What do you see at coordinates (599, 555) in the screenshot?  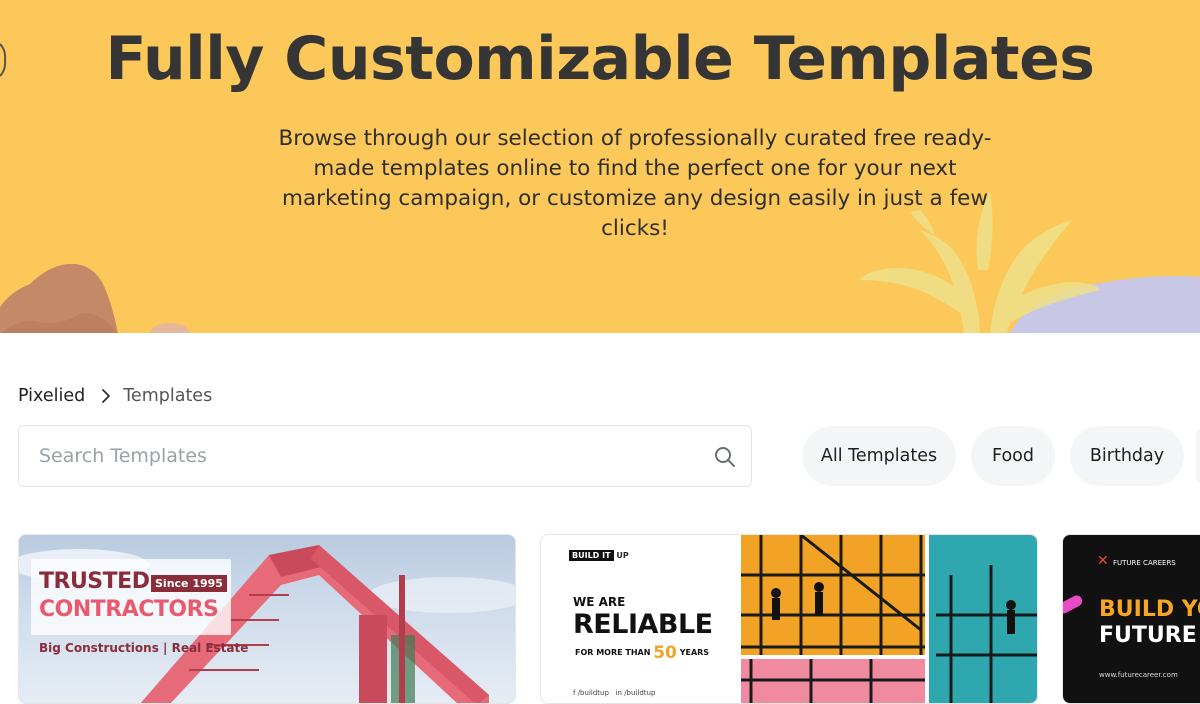 I see `card-logo: BUILD IT UP` at bounding box center [599, 555].